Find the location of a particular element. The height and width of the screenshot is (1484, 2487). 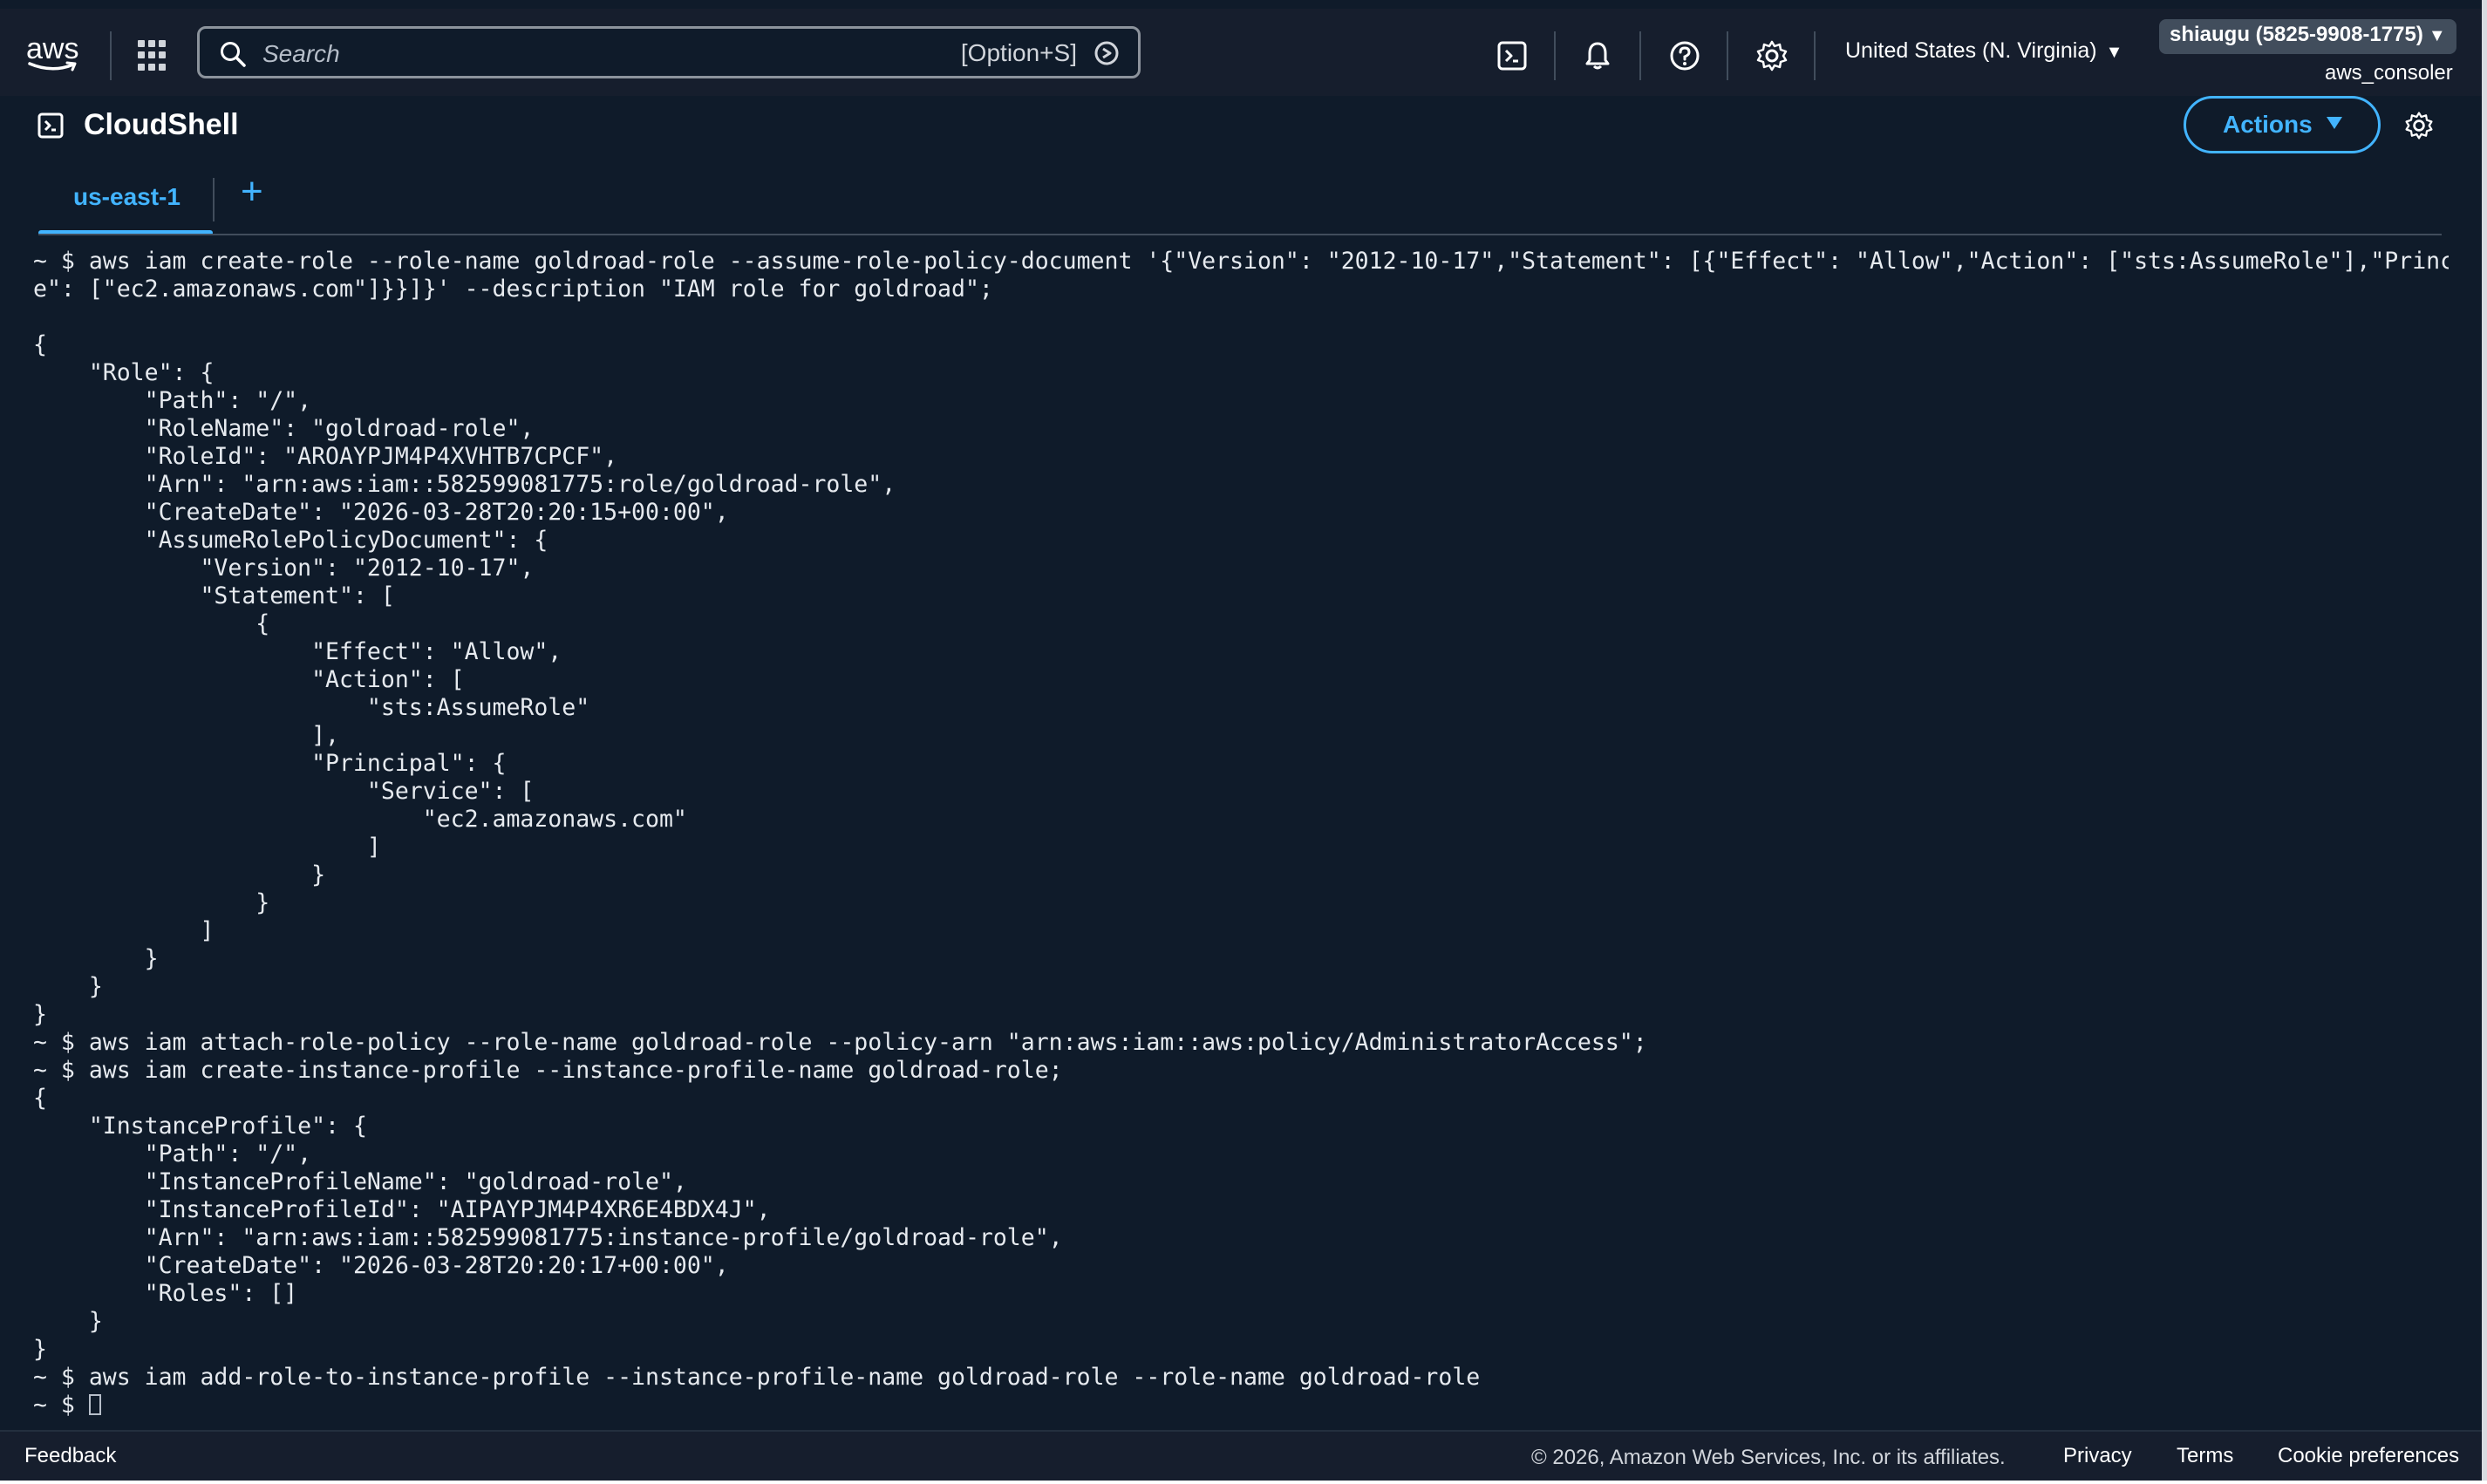

bell-icon is located at coordinates (1597, 55).